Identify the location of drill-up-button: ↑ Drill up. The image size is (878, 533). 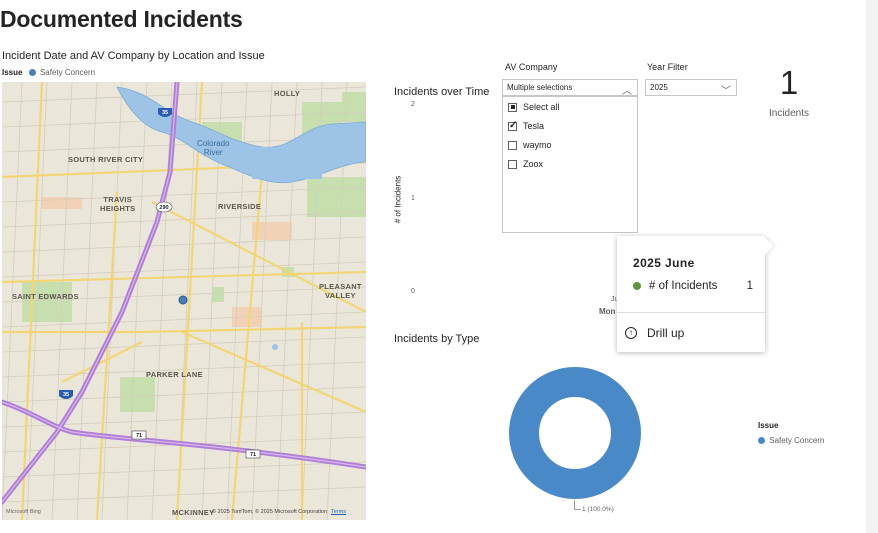
(654, 333).